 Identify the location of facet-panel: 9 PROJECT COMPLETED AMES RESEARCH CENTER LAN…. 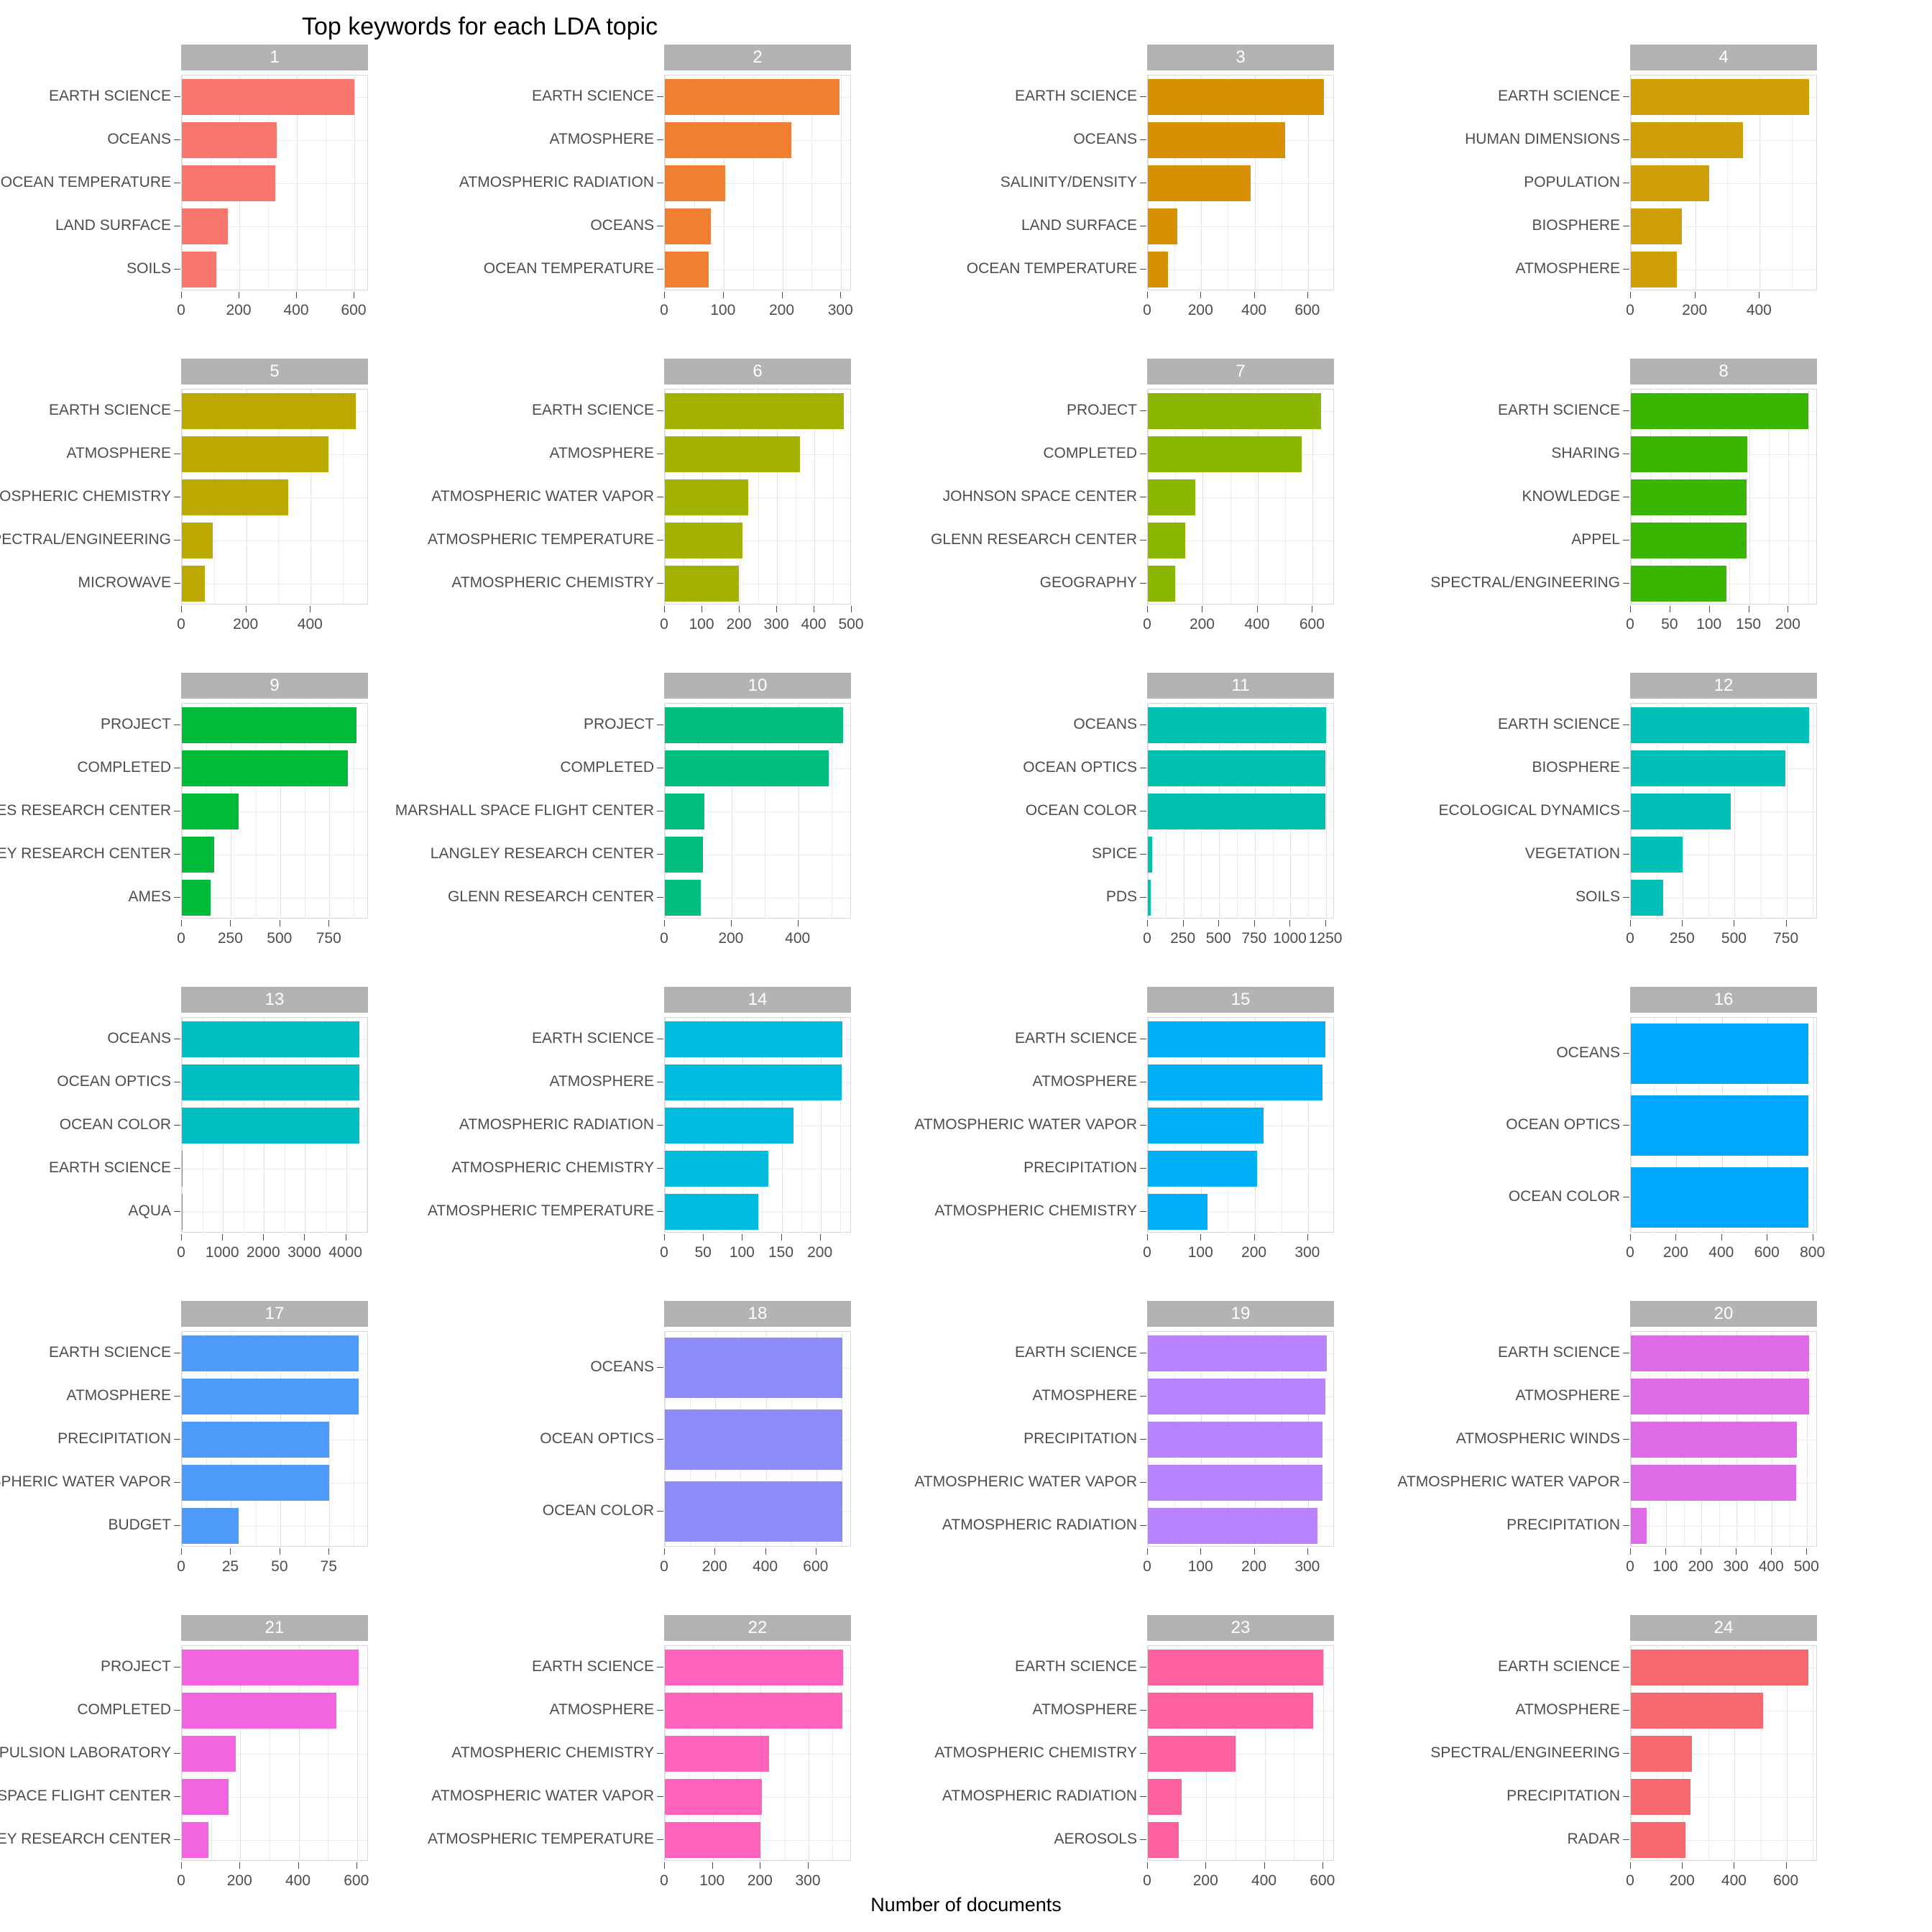
(241, 827).